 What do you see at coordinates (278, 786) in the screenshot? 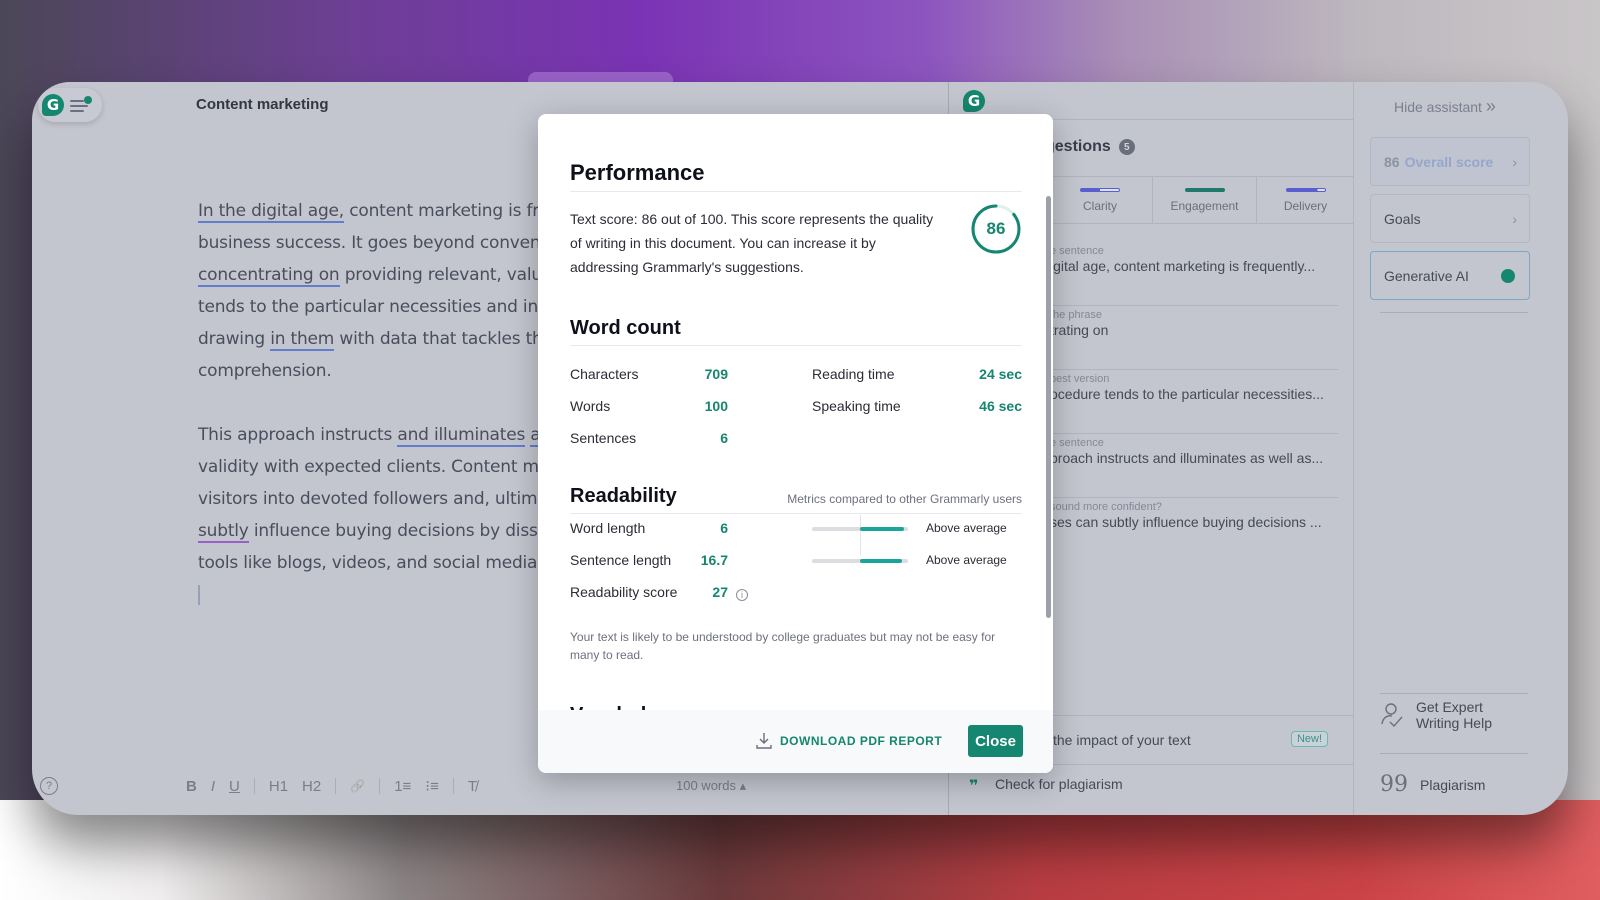
I see `heading1-button: H1` at bounding box center [278, 786].